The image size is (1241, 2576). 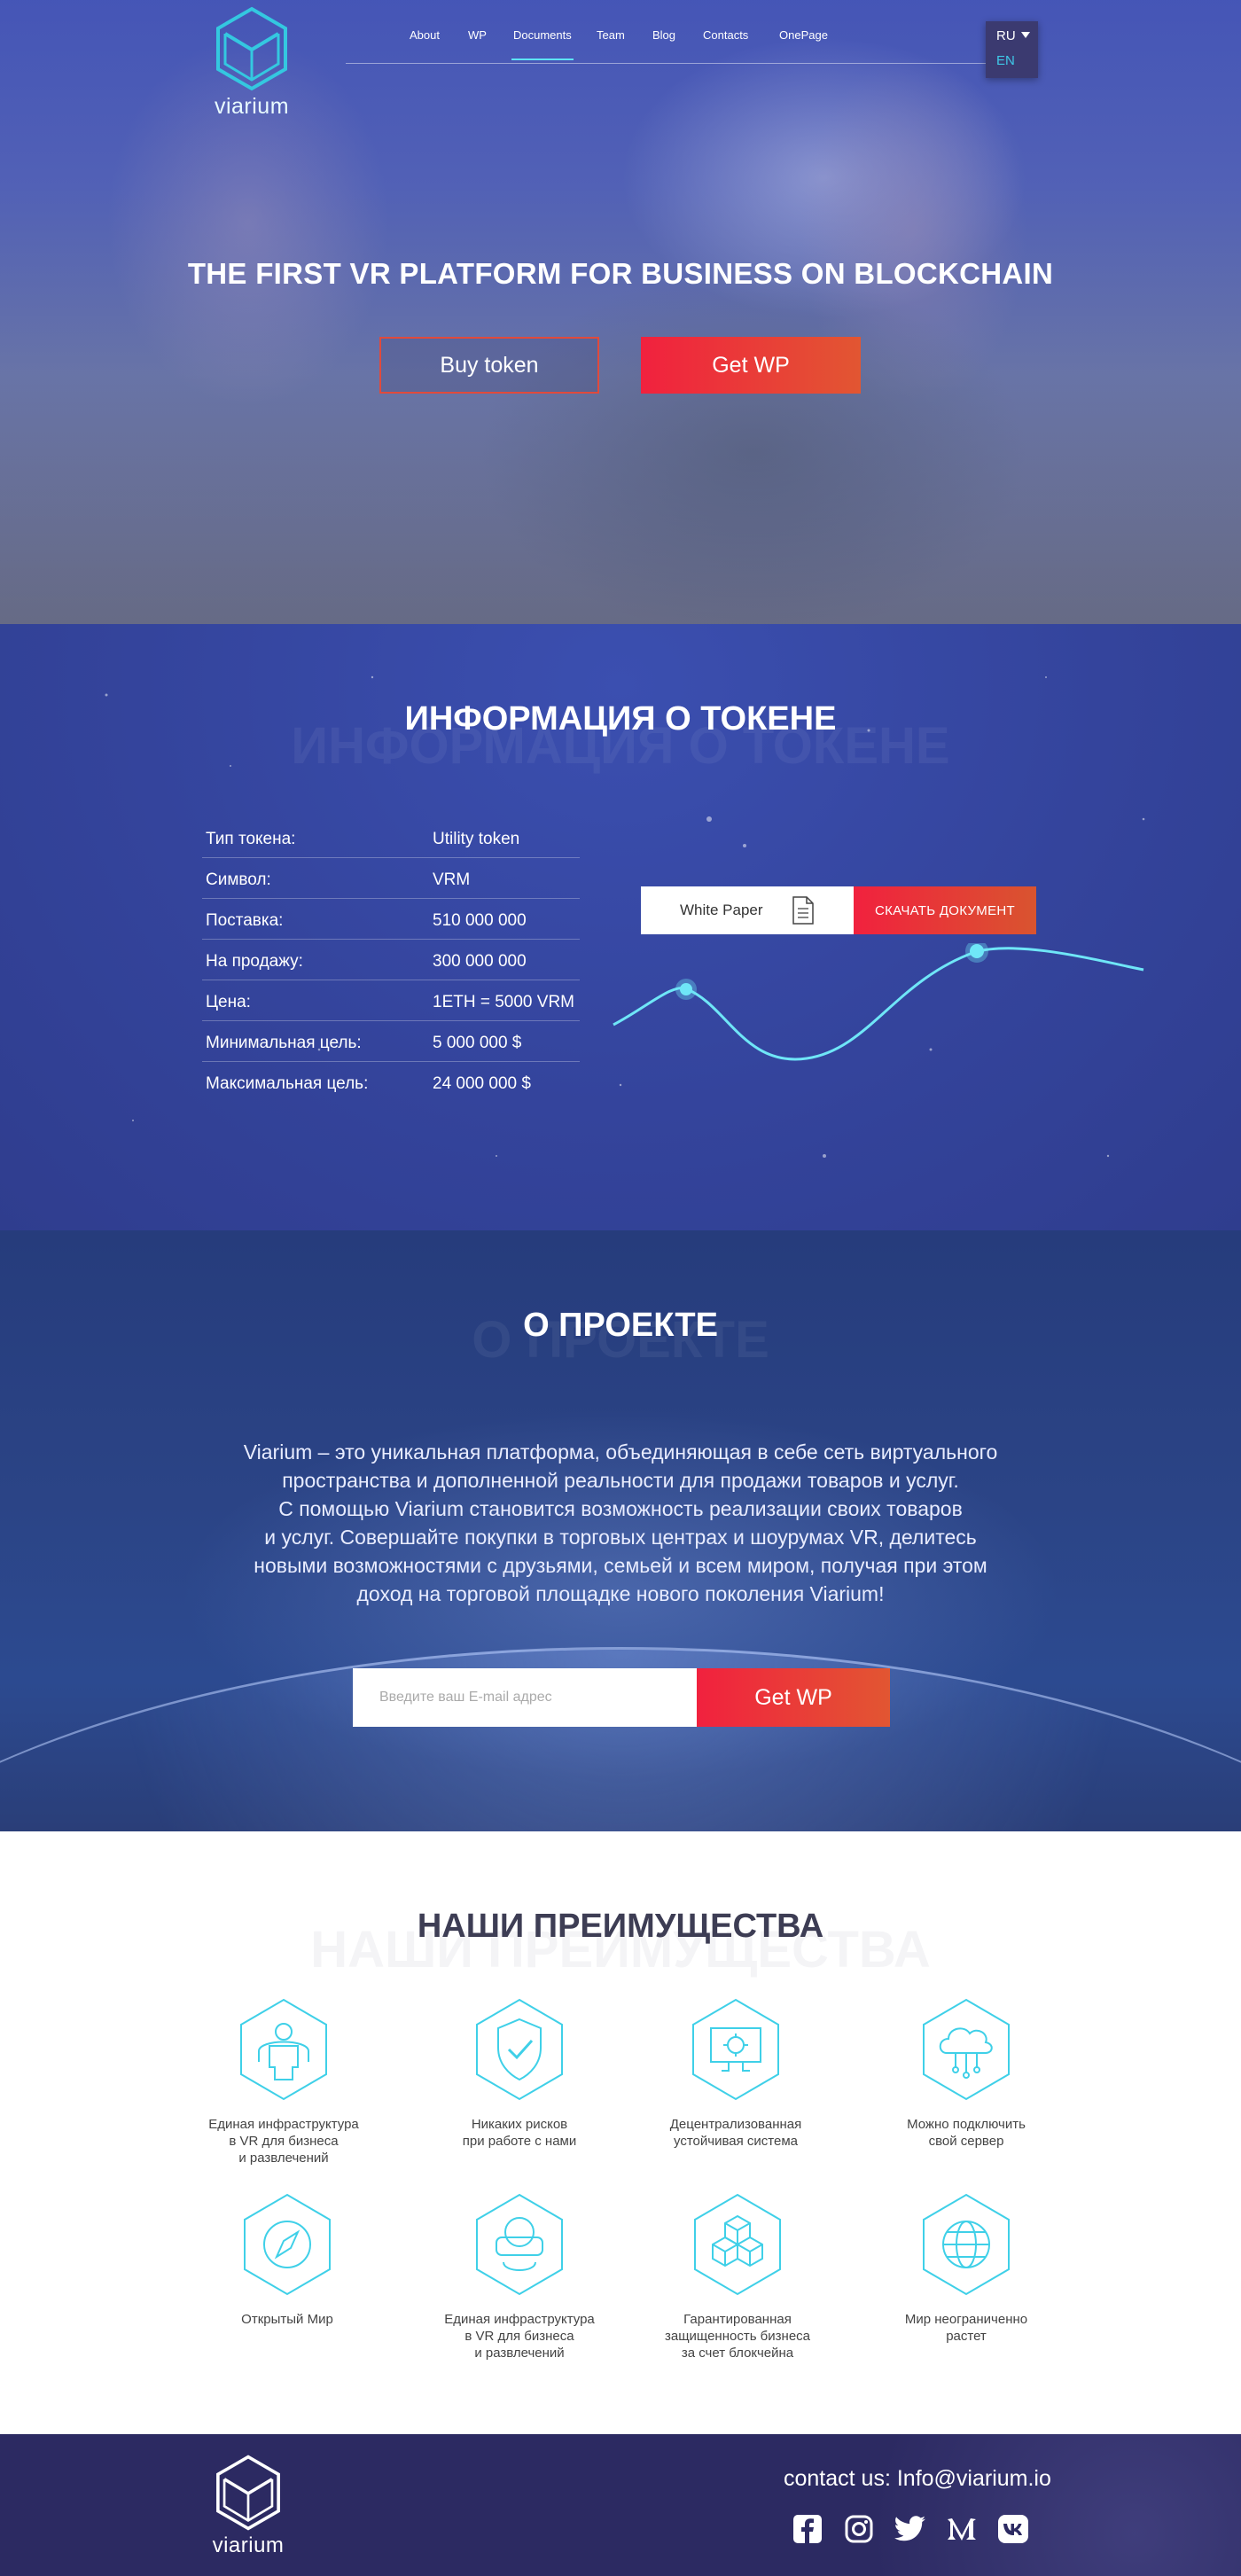 I want to click on header-logo: viarium, so click(x=252, y=62).